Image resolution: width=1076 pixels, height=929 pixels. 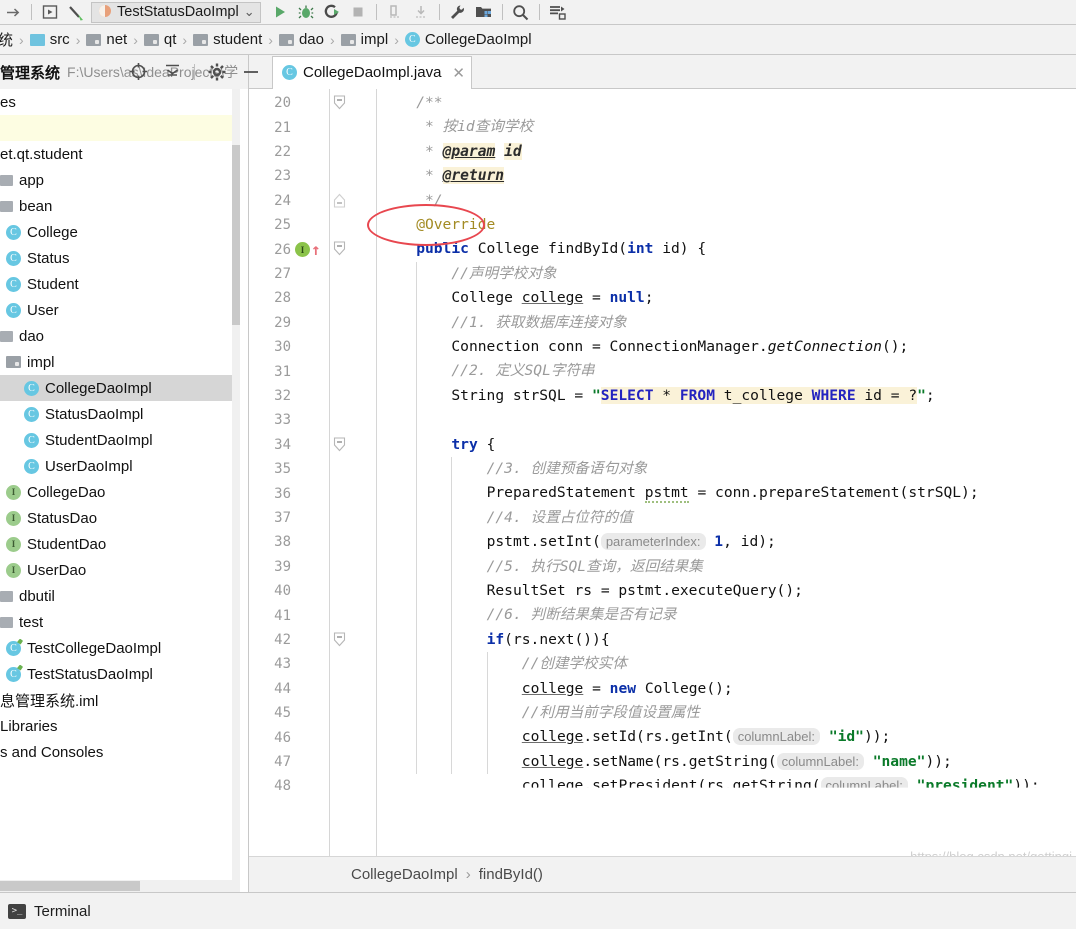 I want to click on gutter-line: 33, so click(x=313, y=420).